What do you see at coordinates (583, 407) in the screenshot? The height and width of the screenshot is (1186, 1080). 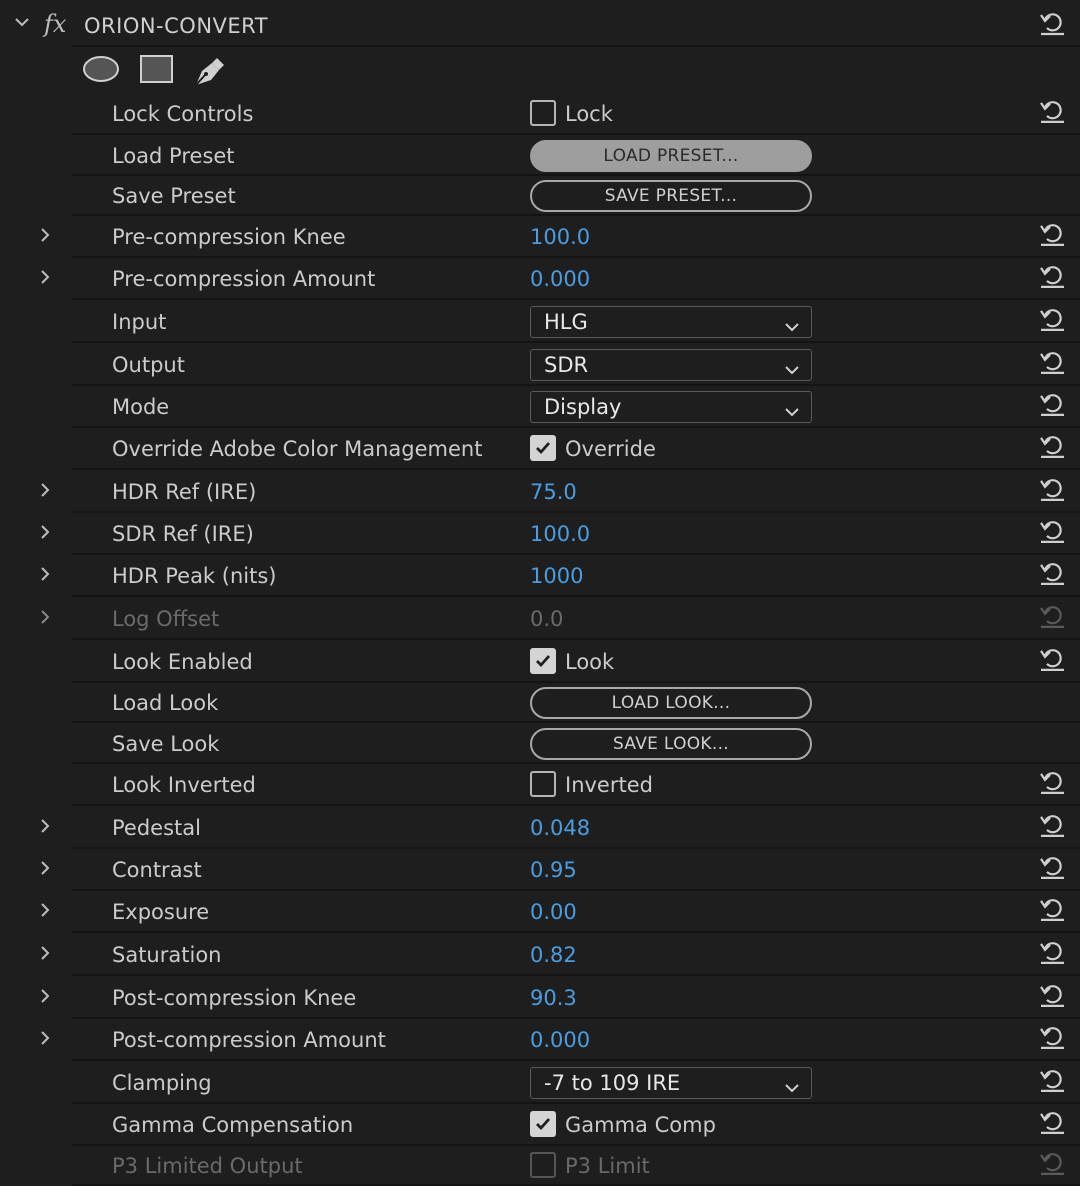 I see `dropdown-value: Display` at bounding box center [583, 407].